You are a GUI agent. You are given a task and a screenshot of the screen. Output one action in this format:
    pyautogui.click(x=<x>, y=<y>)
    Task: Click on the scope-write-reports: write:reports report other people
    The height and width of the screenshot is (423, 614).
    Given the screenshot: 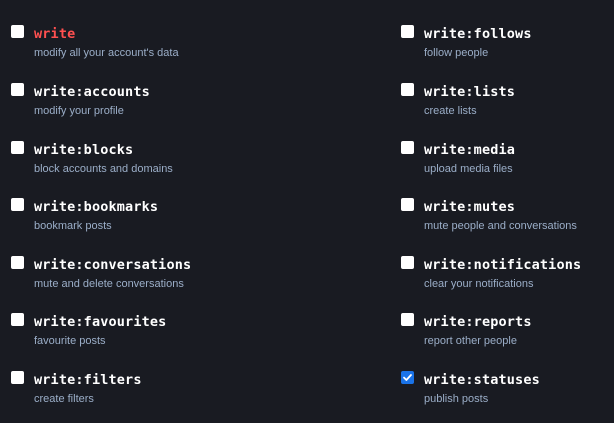 What is the action you would take?
    pyautogui.click(x=506, y=338)
    